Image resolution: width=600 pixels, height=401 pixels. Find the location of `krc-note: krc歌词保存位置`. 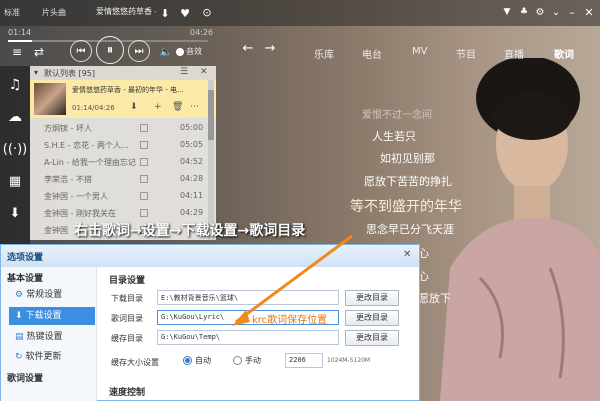

krc-note: krc歌词保存位置 is located at coordinates (290, 320).